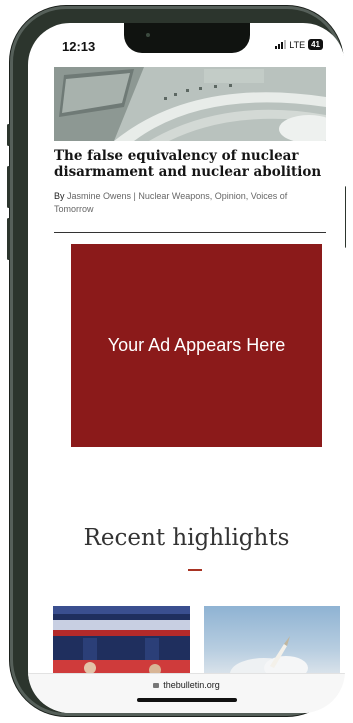  Describe the element at coordinates (59, 196) in the screenshot. I see `byline-prefix: By` at that location.